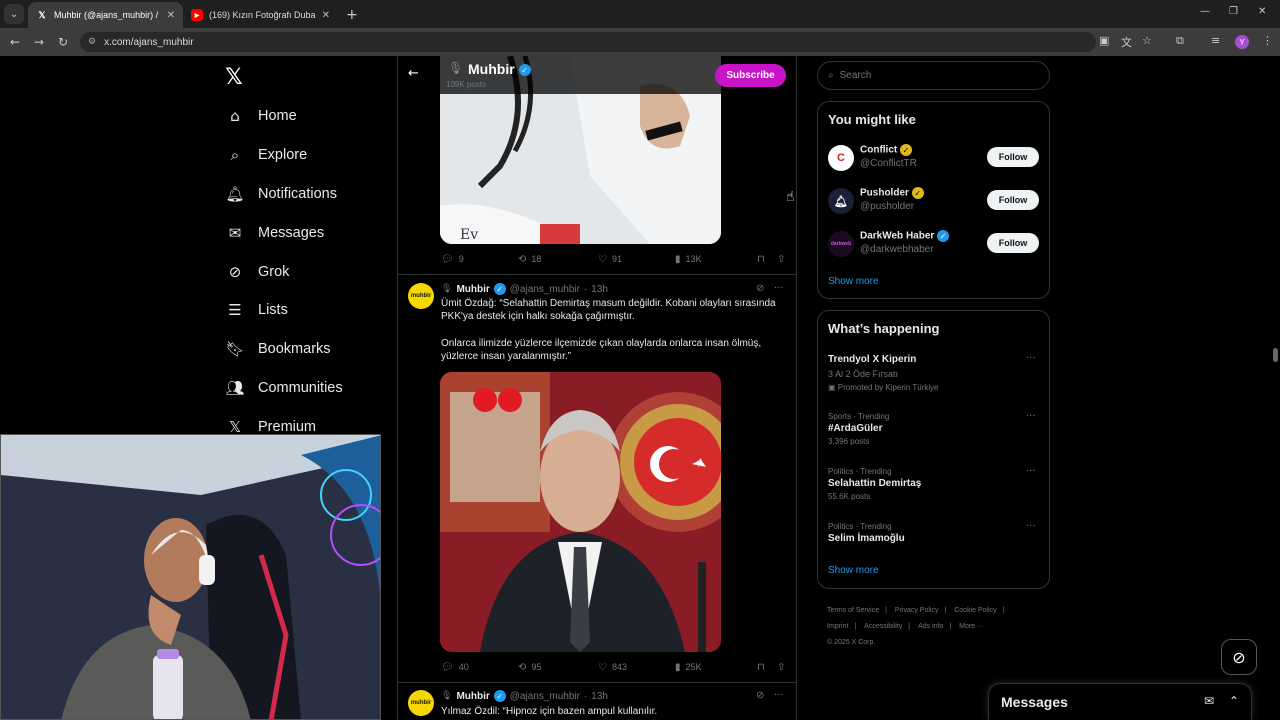 The height and width of the screenshot is (720, 1280). Describe the element at coordinates (917, 610) in the screenshot. I see `footer-link: Privacy Policy` at that location.